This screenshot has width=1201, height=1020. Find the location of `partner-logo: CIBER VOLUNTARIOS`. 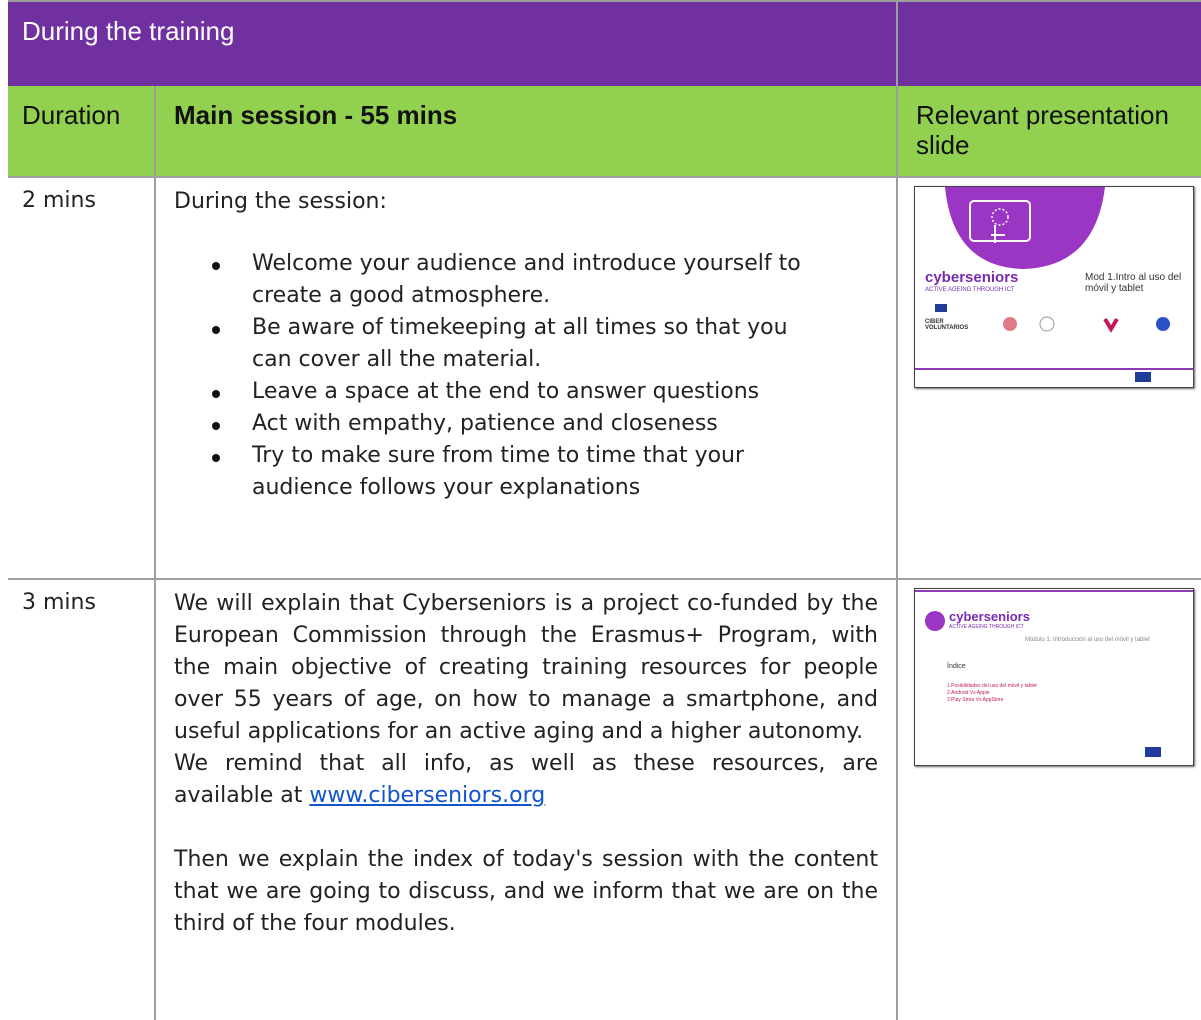

partner-logo: CIBER VOLUNTARIOS is located at coordinates (947, 325).